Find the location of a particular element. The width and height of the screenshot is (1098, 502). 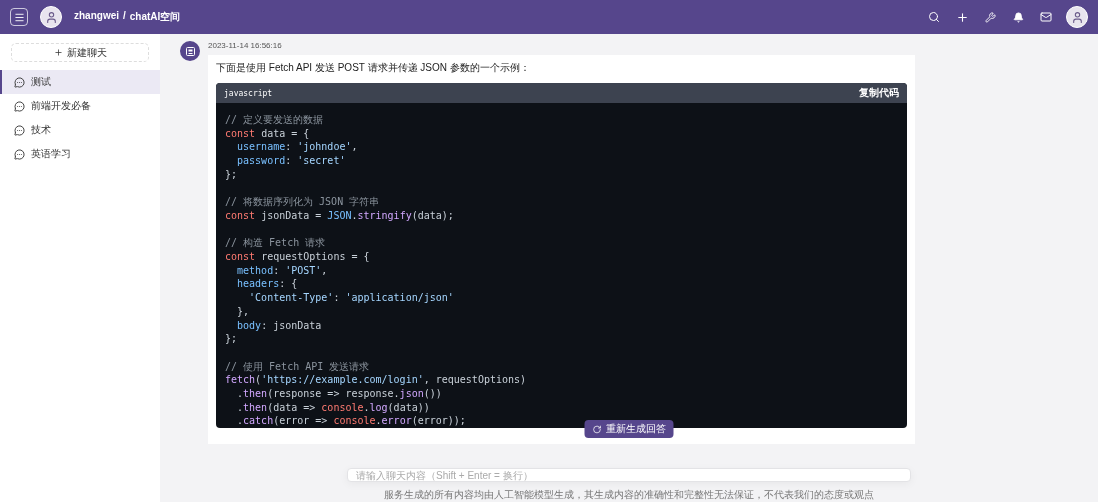

refresh-icon is located at coordinates (597, 429).